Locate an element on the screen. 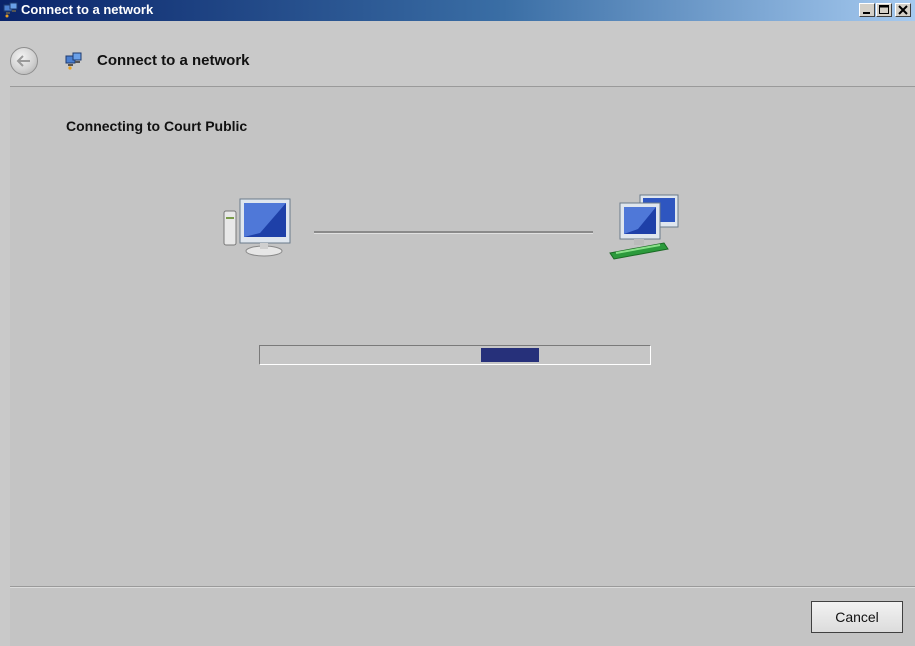  back-button is located at coordinates (24, 61).